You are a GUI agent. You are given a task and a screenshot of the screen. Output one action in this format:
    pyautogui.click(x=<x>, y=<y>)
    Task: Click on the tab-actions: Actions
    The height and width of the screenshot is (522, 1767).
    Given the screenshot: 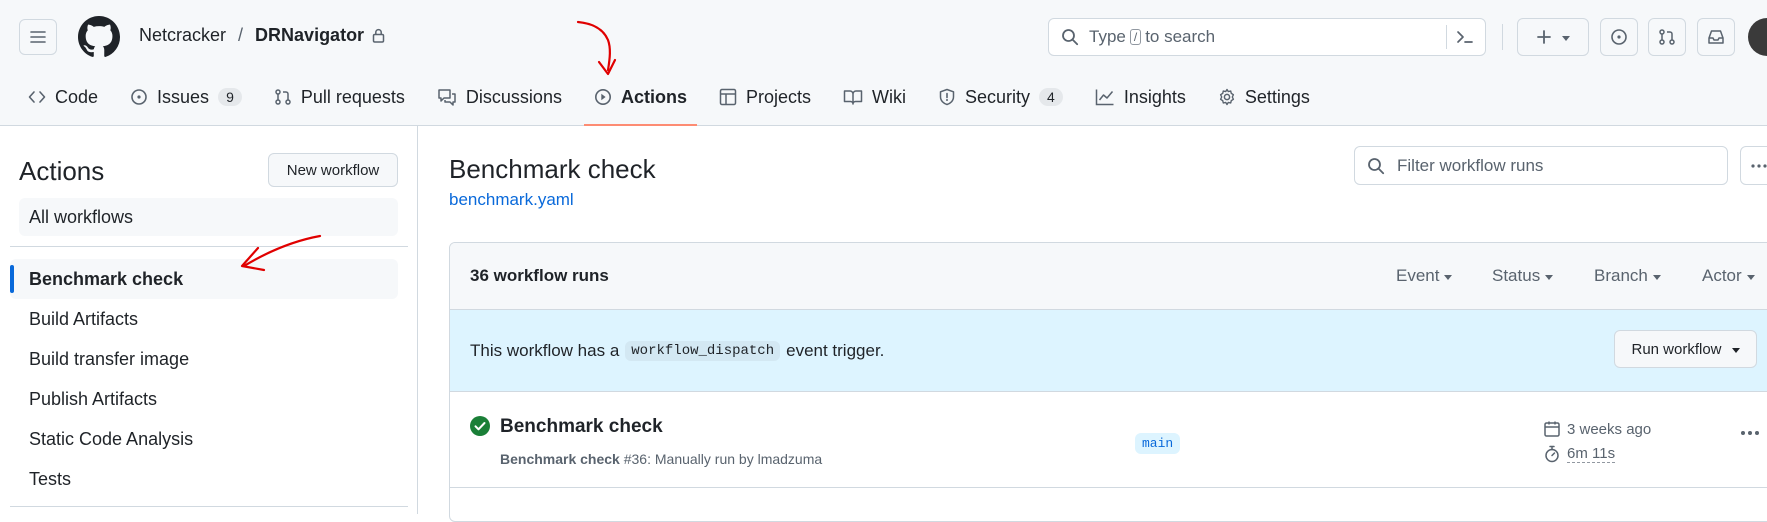 What is the action you would take?
    pyautogui.click(x=640, y=101)
    